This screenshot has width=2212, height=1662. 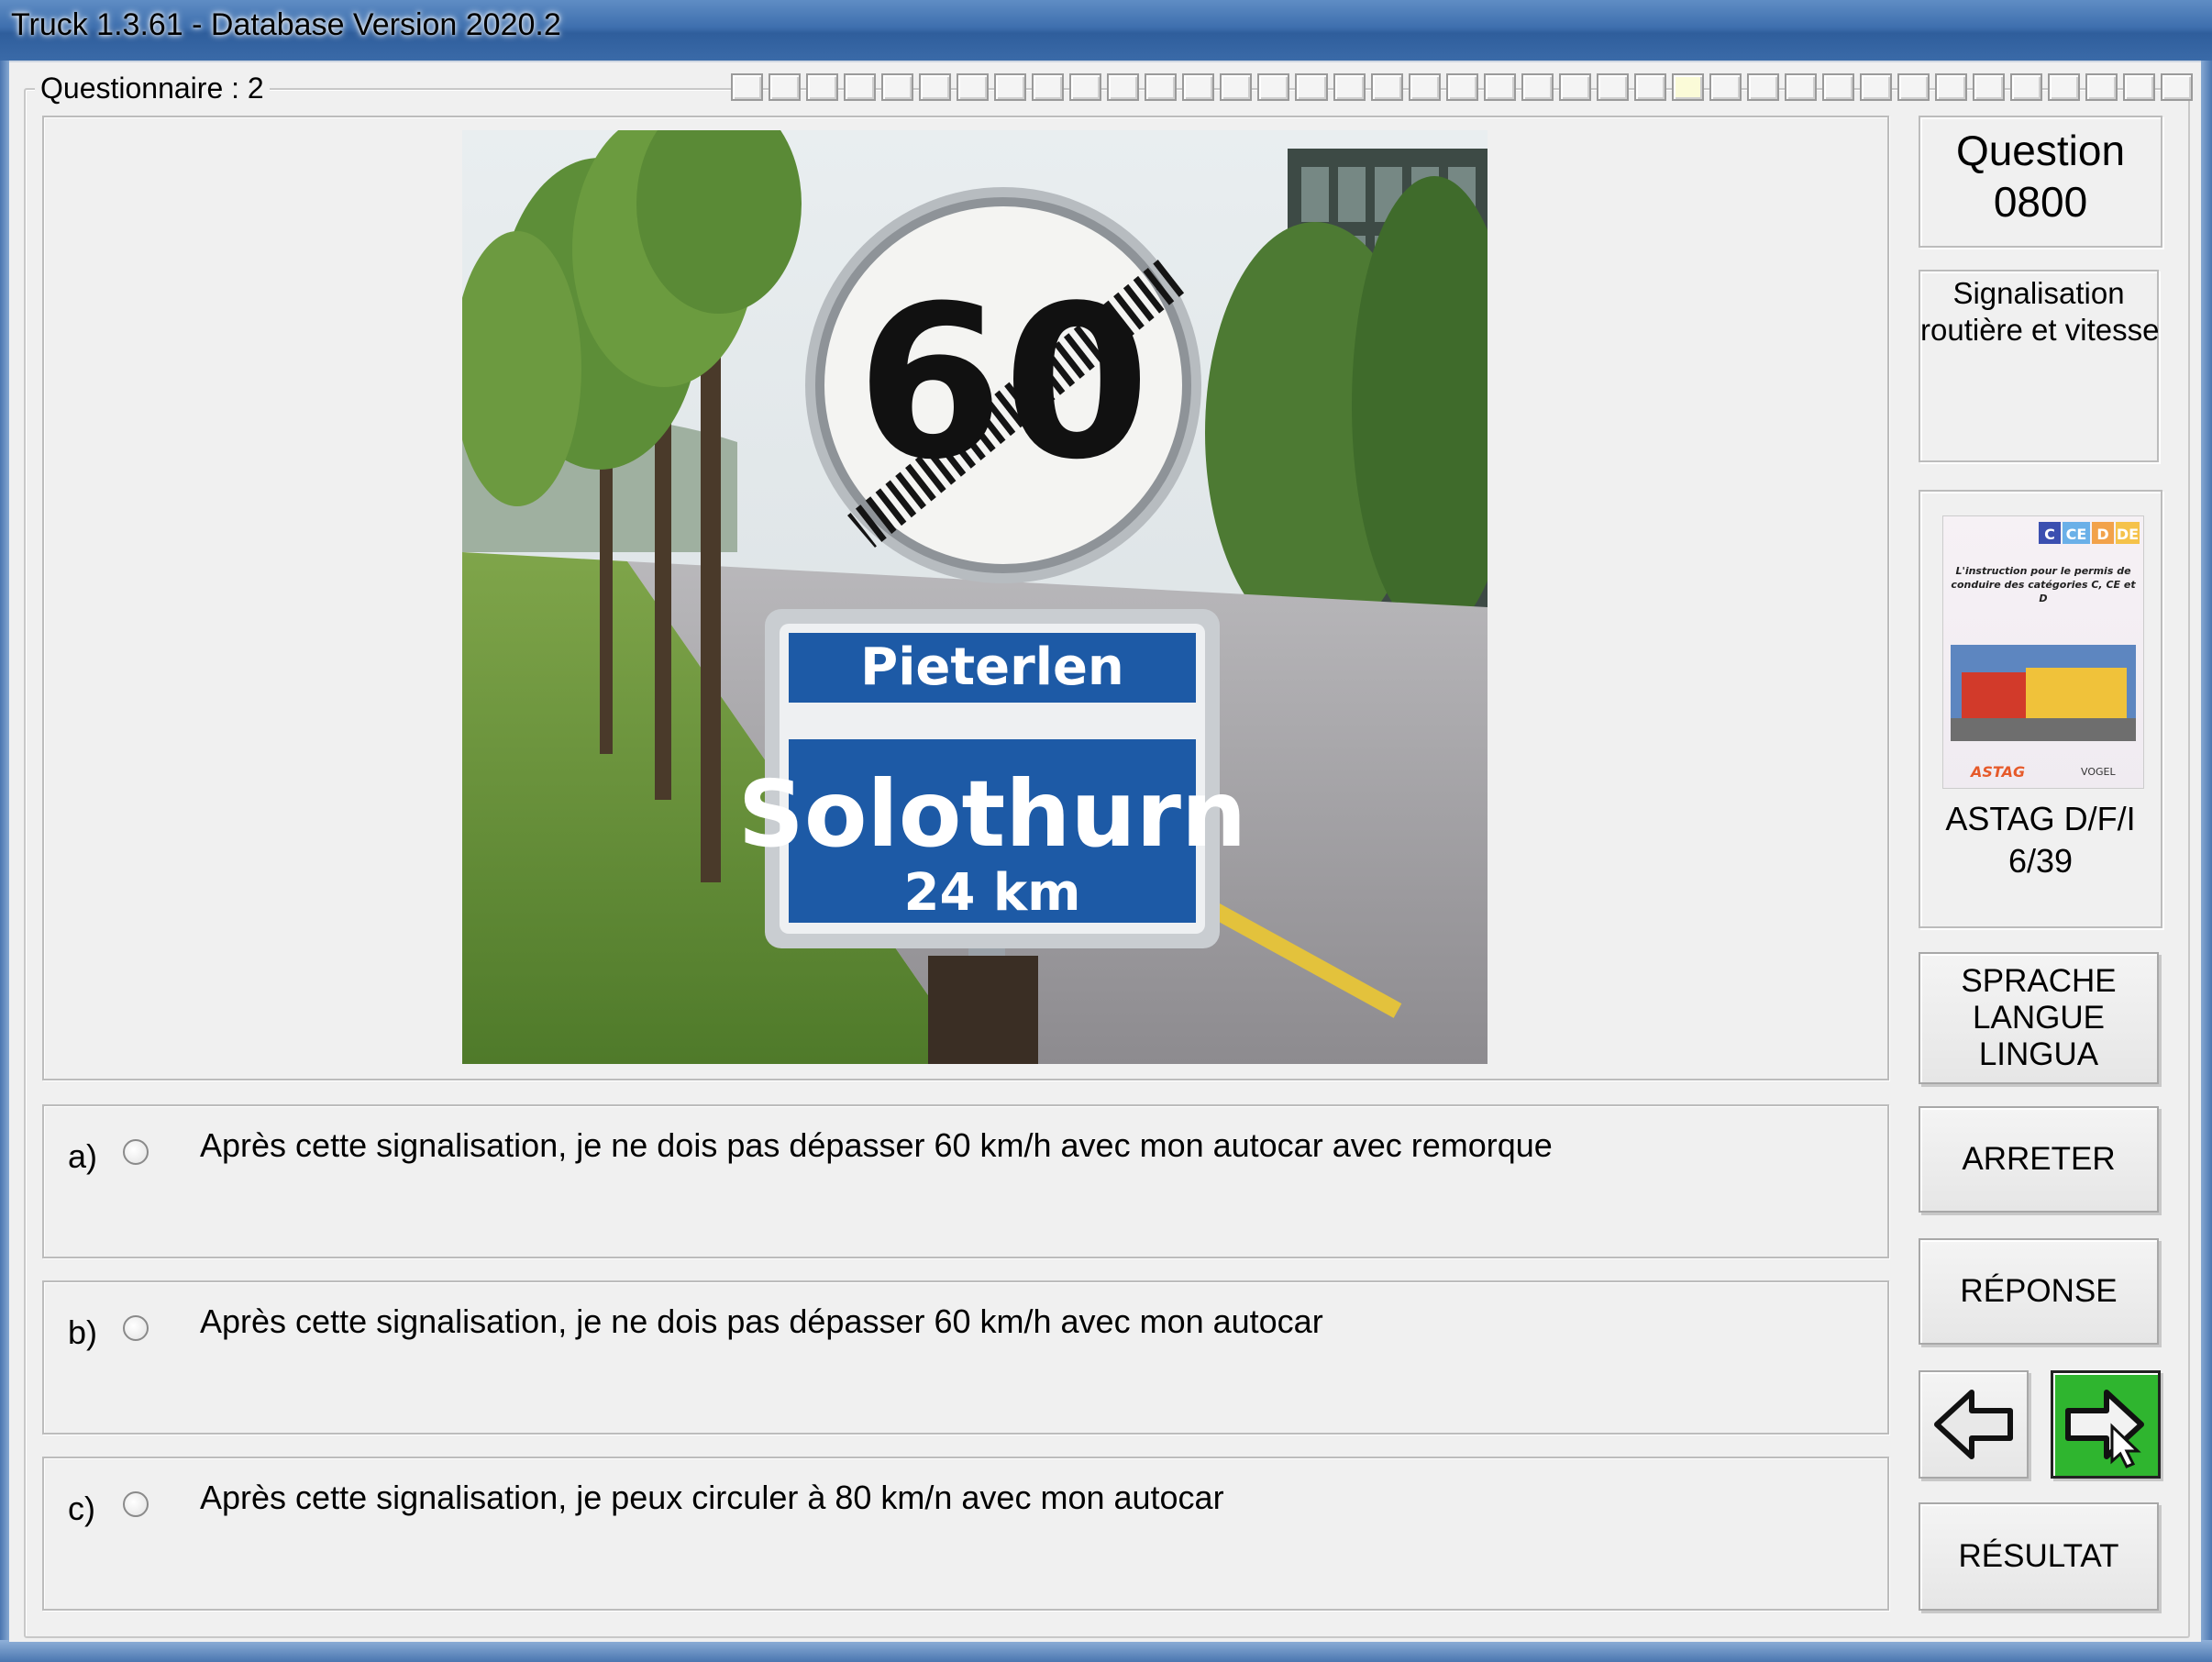 What do you see at coordinates (2206, 861) in the screenshot?
I see `window-frame-right` at bounding box center [2206, 861].